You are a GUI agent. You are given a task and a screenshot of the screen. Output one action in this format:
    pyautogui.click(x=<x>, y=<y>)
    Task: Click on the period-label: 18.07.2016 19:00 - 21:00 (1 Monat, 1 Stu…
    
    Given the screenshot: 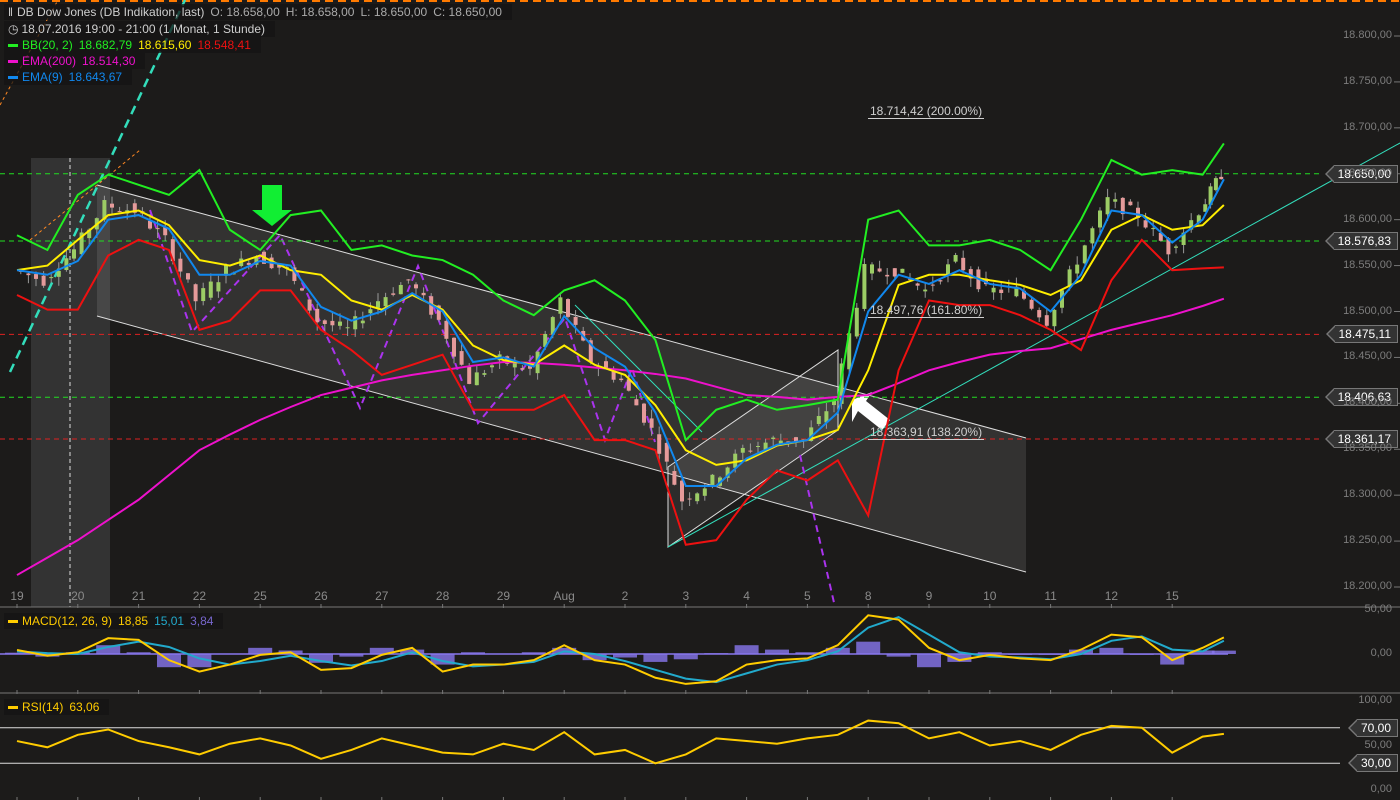 What is the action you would take?
    pyautogui.click(x=143, y=29)
    